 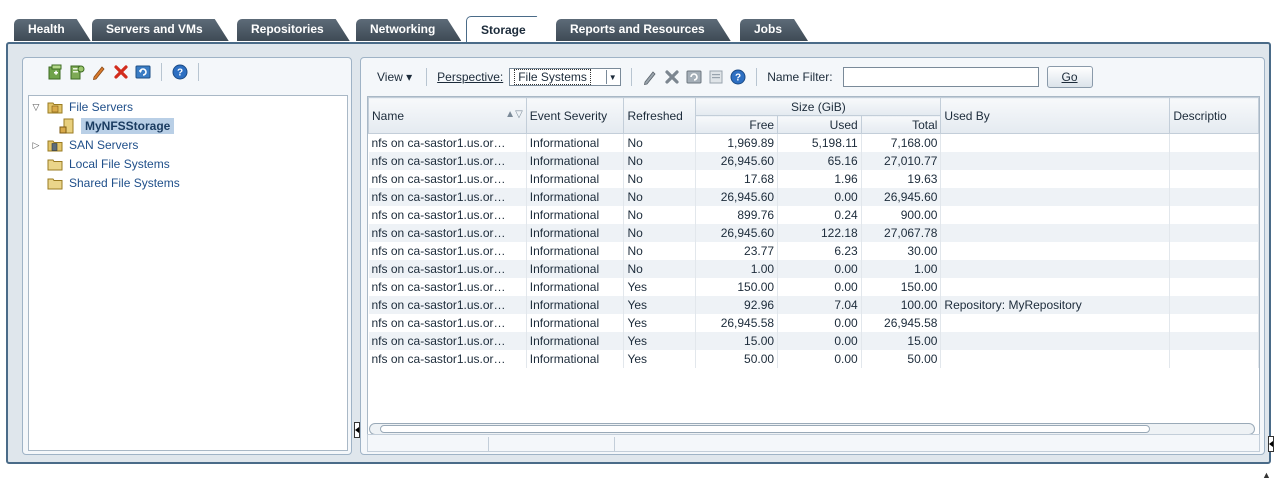 I want to click on column-header-description: Descriptio, so click(x=1214, y=115).